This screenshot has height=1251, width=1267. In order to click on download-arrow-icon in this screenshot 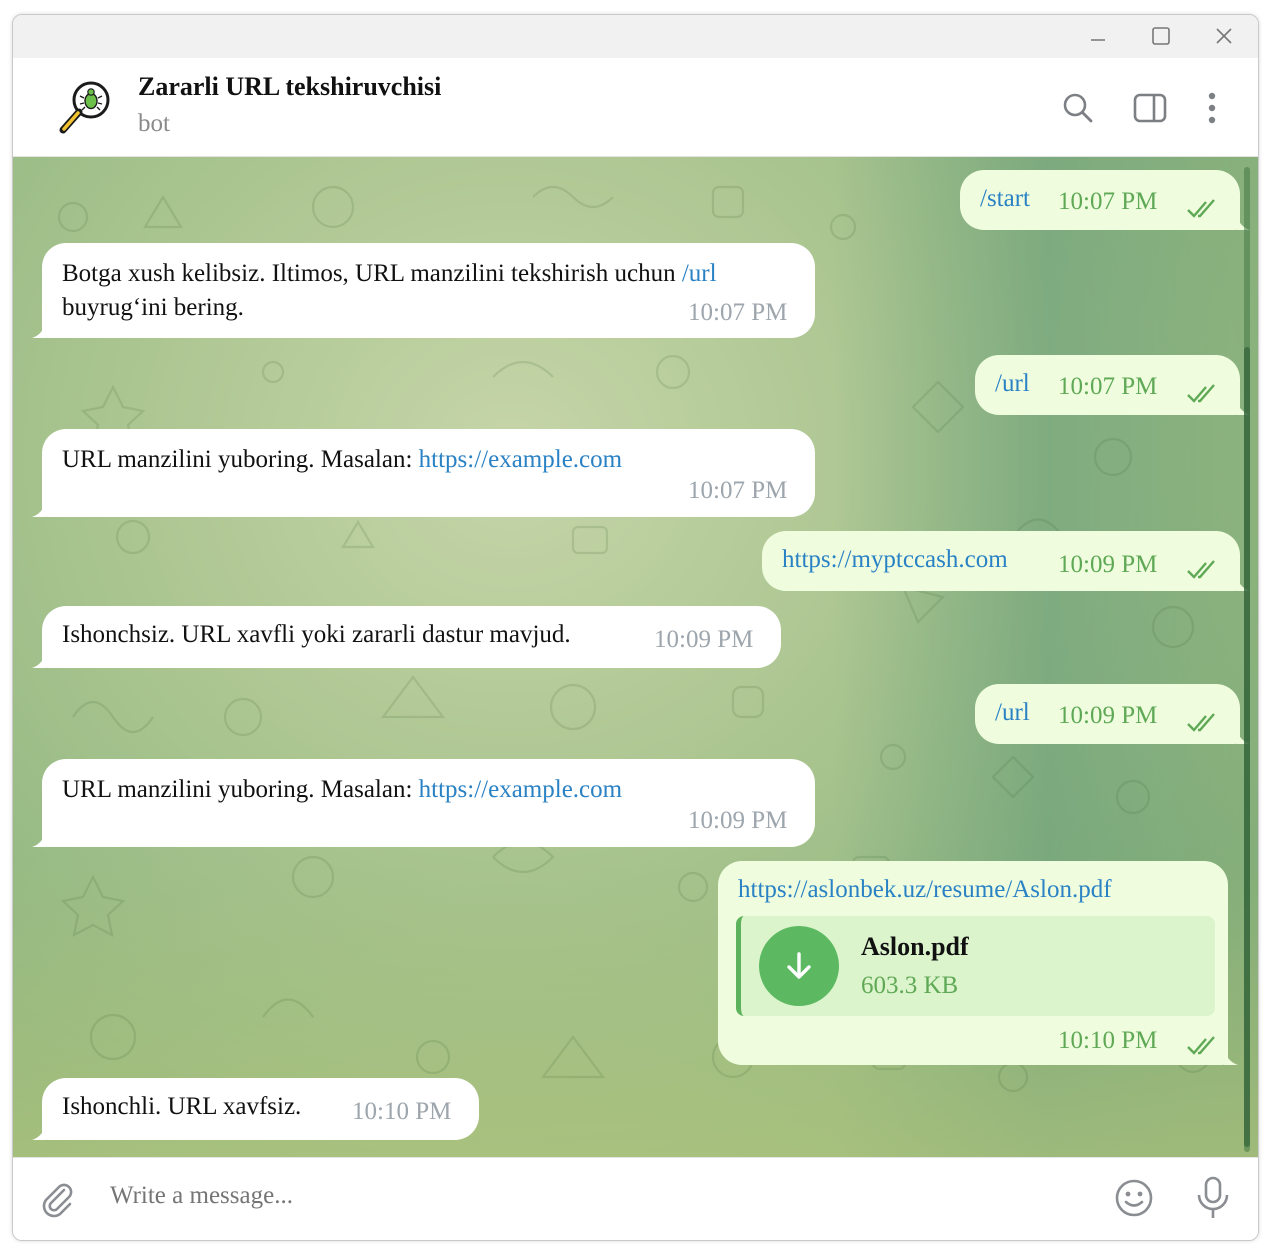, I will do `click(799, 965)`.